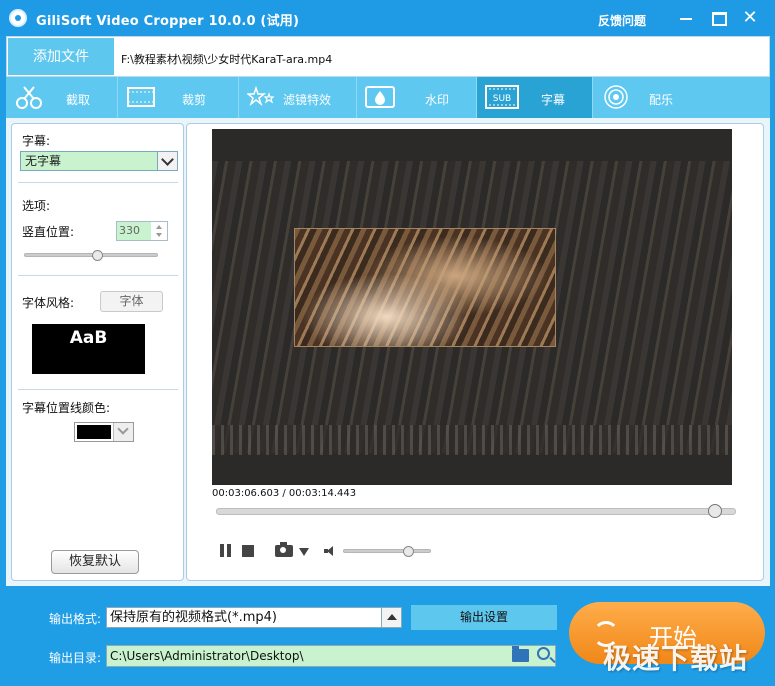 The height and width of the screenshot is (686, 775). Describe the element at coordinates (134, 231) in the screenshot. I see `vertical-position-value: 330` at that location.